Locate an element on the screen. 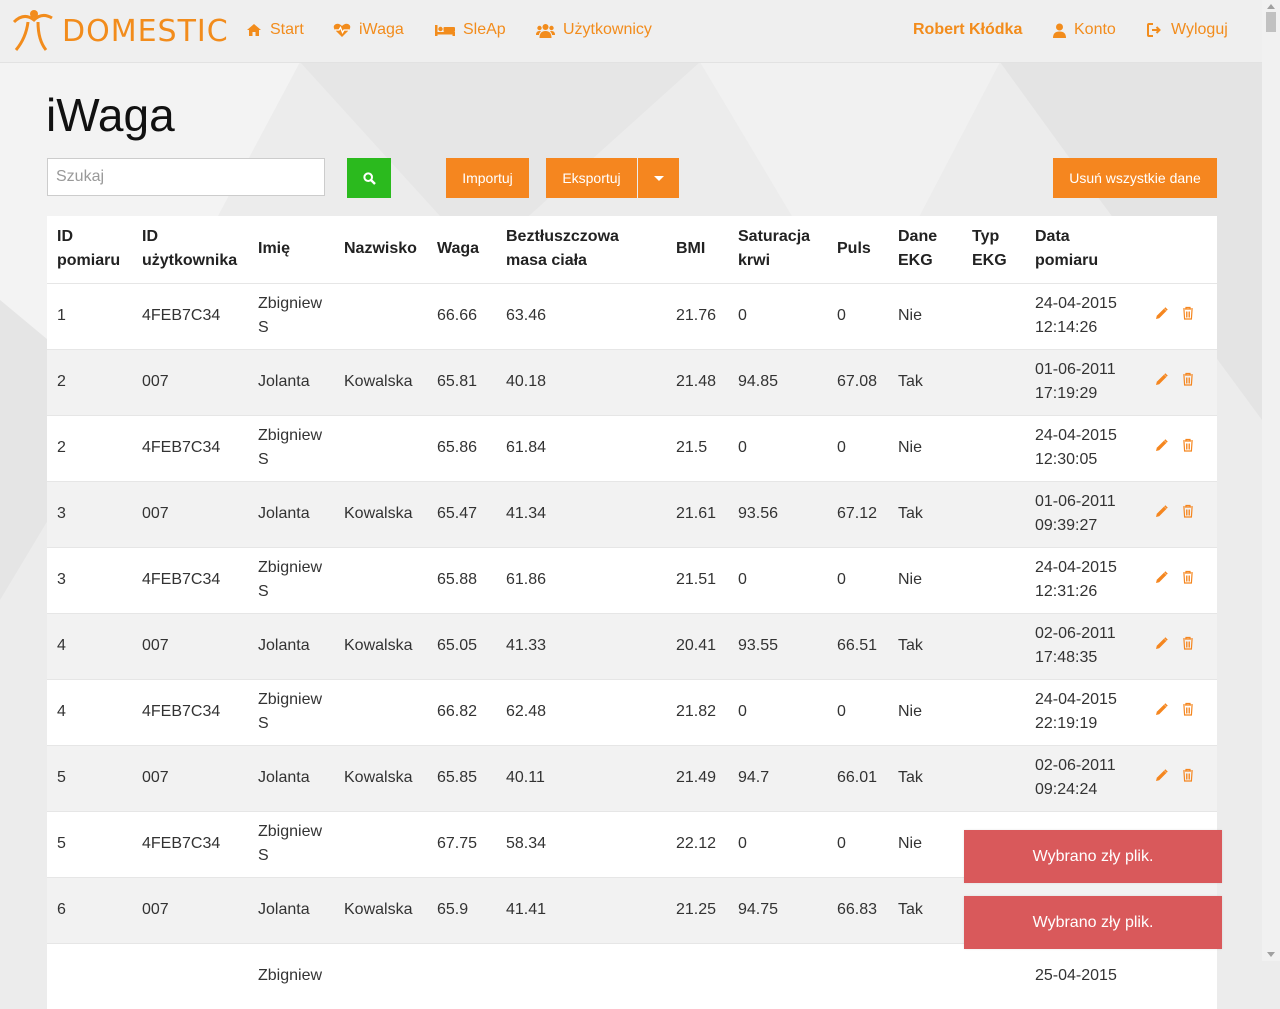  cell-date-line: 17:48:35 is located at coordinates (1066, 657).